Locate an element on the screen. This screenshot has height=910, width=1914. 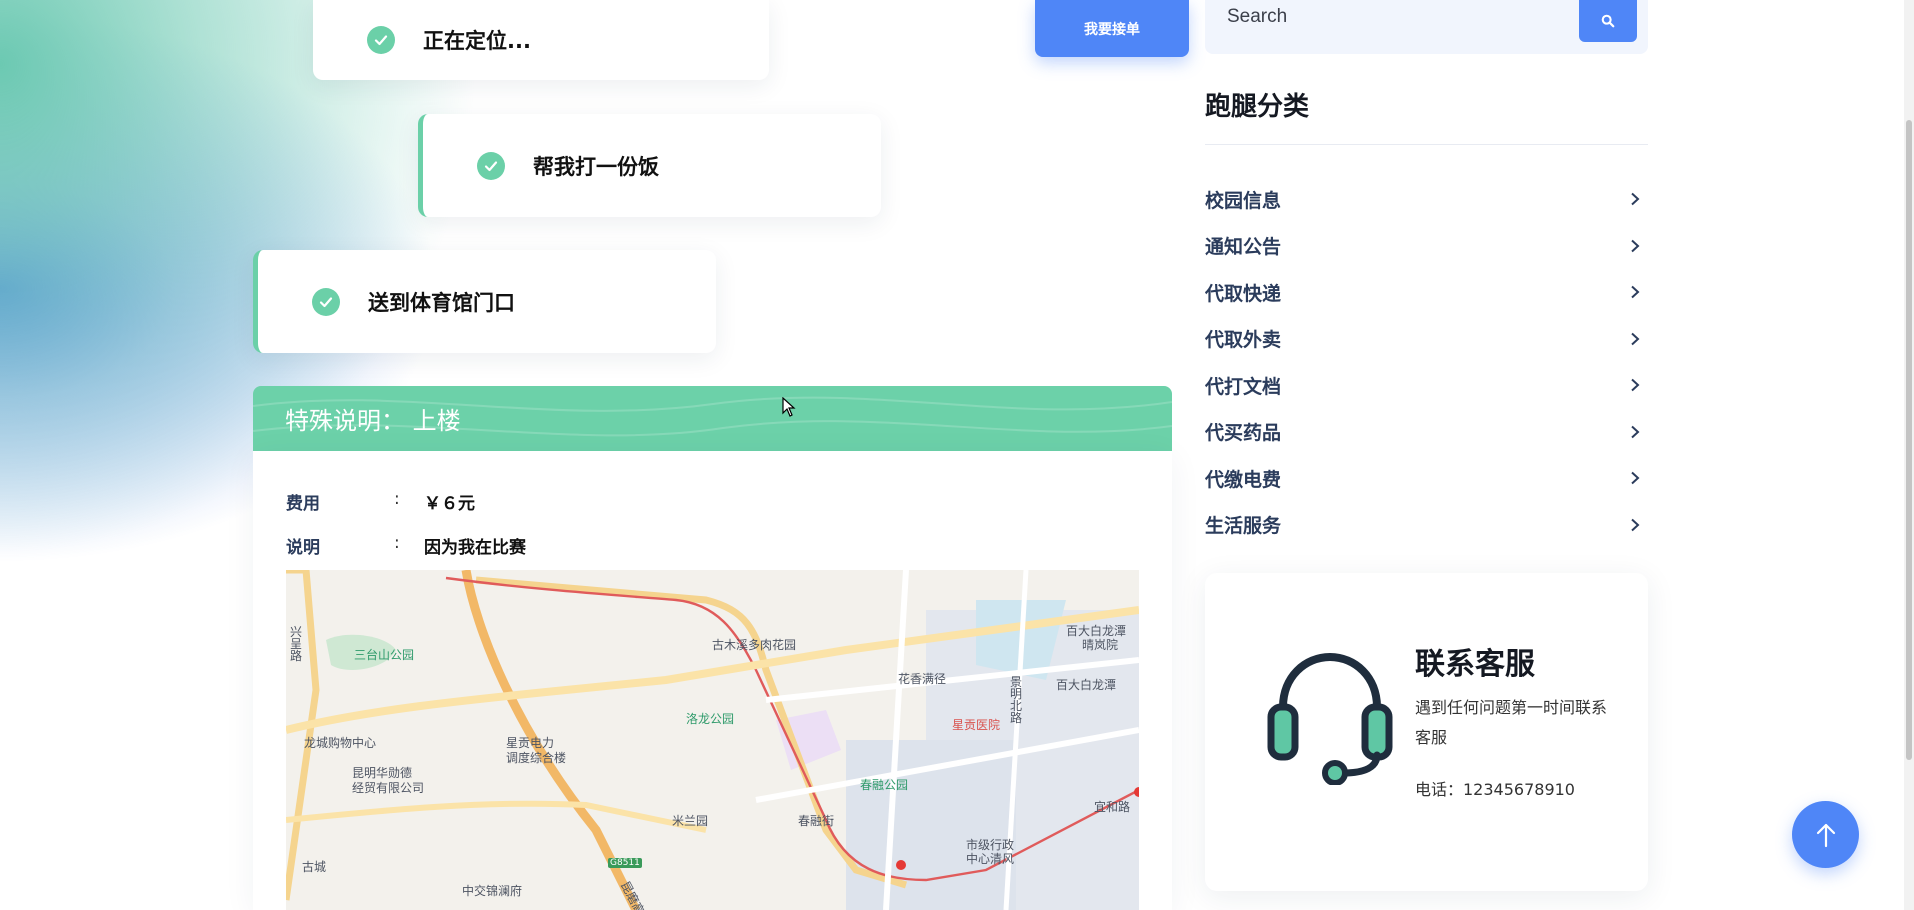
step-label: 送到体育馆门口 is located at coordinates (441, 302).